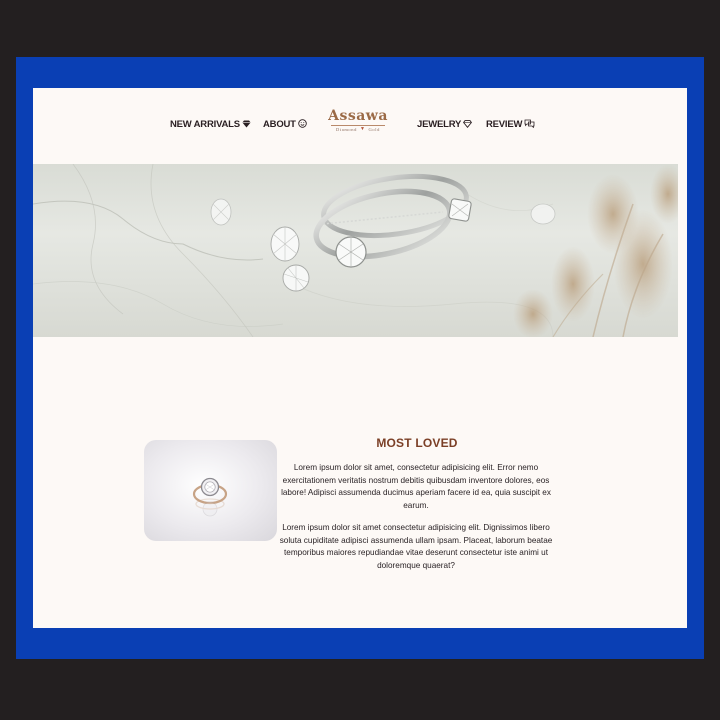 This screenshot has width=720, height=720. I want to click on nav-about-label: ABOUT, so click(279, 124).